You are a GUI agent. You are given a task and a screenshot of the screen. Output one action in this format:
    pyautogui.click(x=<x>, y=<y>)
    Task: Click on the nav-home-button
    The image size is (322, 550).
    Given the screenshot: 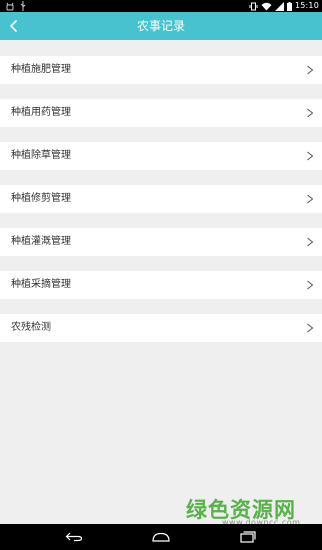 What is the action you would take?
    pyautogui.click(x=161, y=537)
    